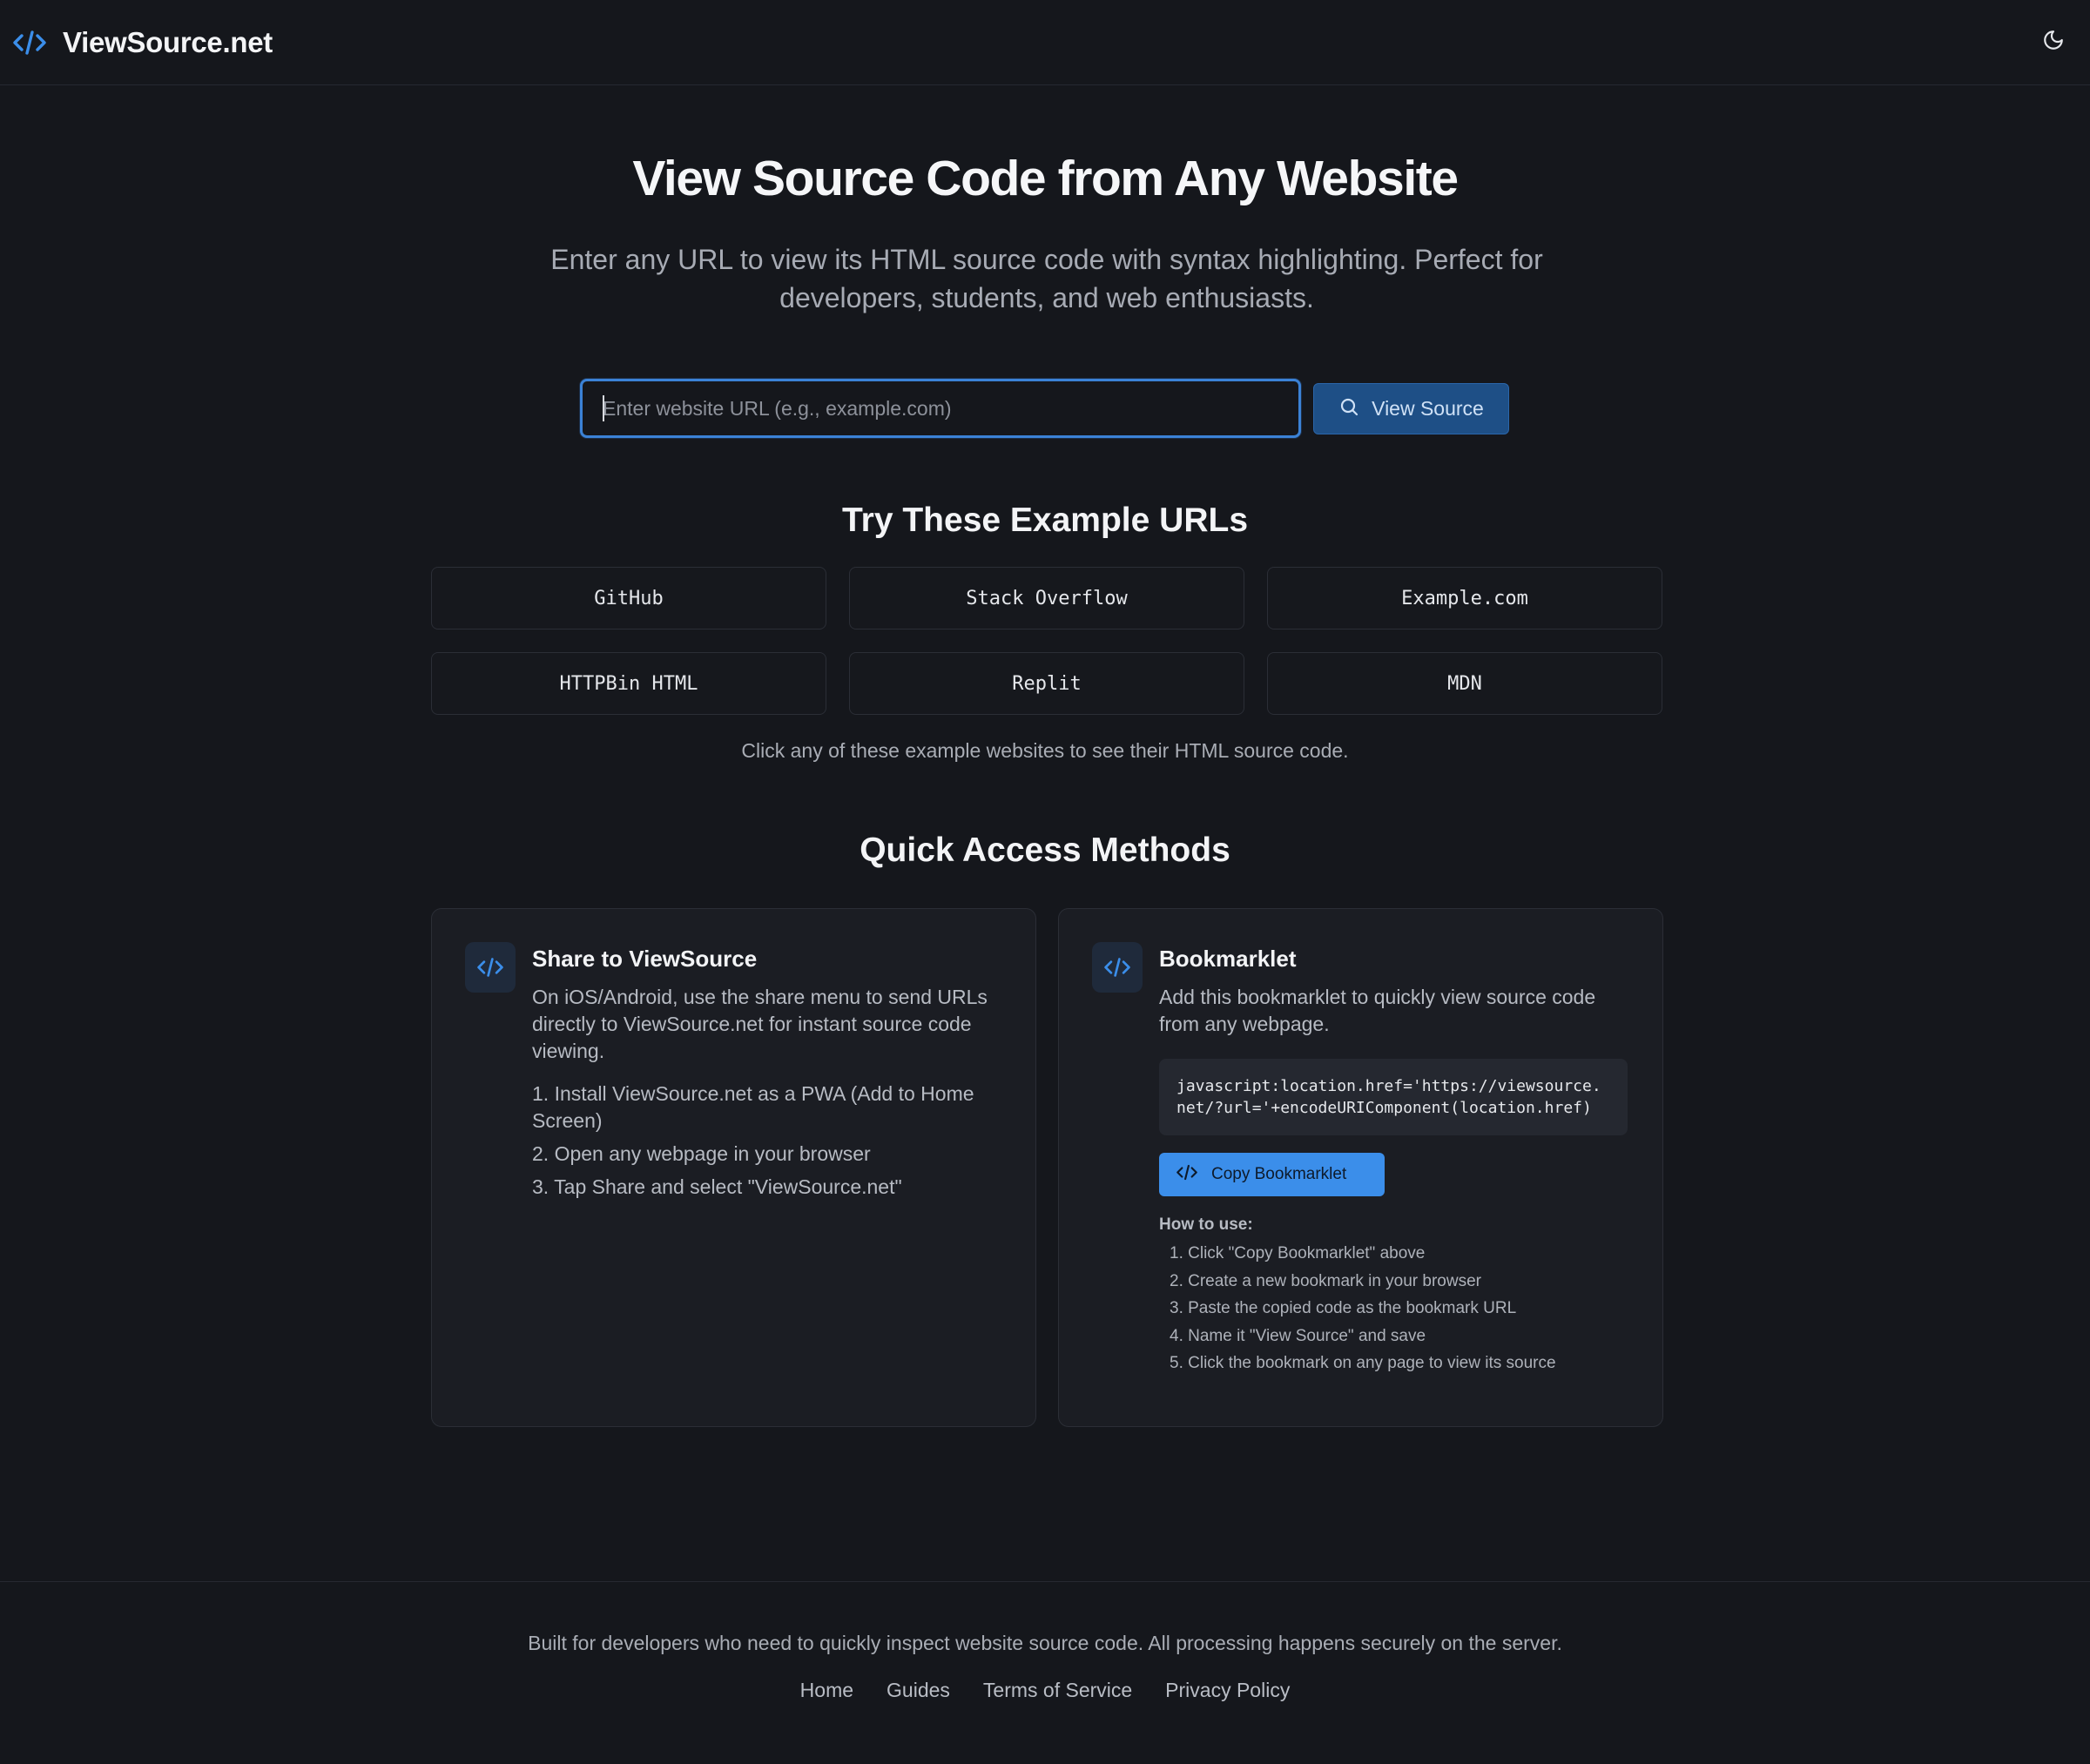 Image resolution: width=2090 pixels, height=1764 pixels. I want to click on how-to-use-title: How to use:, so click(1206, 1224).